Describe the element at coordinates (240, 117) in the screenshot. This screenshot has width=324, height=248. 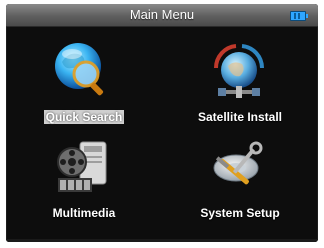
I see `menu-item-label: Satellite Install` at that location.